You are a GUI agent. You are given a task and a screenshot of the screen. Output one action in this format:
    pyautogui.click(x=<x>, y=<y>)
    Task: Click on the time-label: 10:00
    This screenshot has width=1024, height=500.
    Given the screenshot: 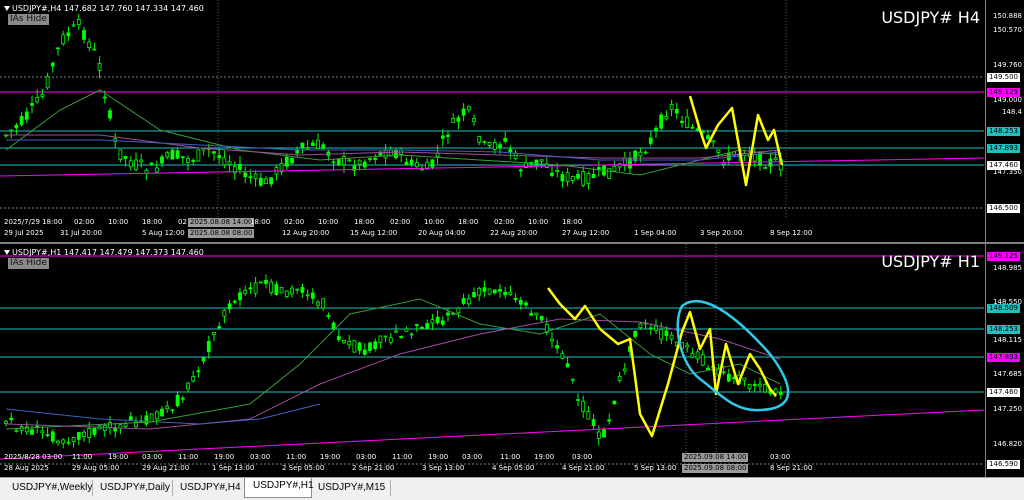 What is the action you would take?
    pyautogui.click(x=328, y=222)
    